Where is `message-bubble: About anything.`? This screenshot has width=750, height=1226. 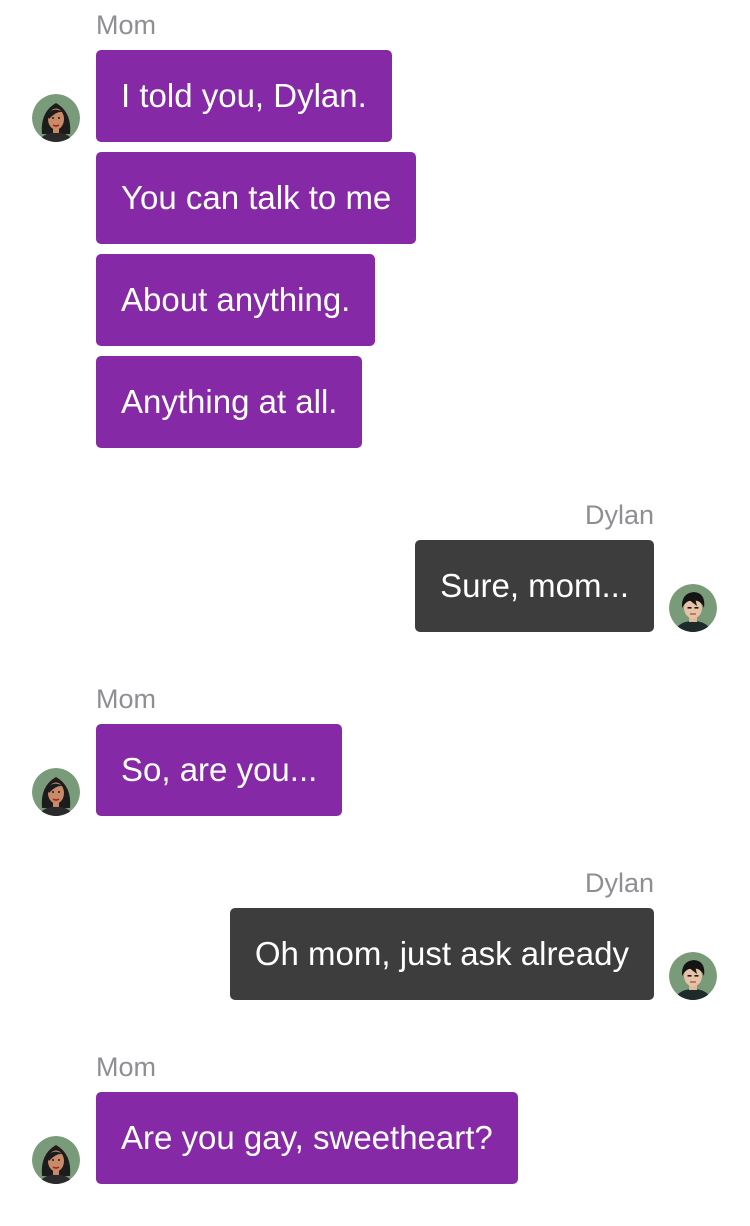 message-bubble: About anything. is located at coordinates (236, 300).